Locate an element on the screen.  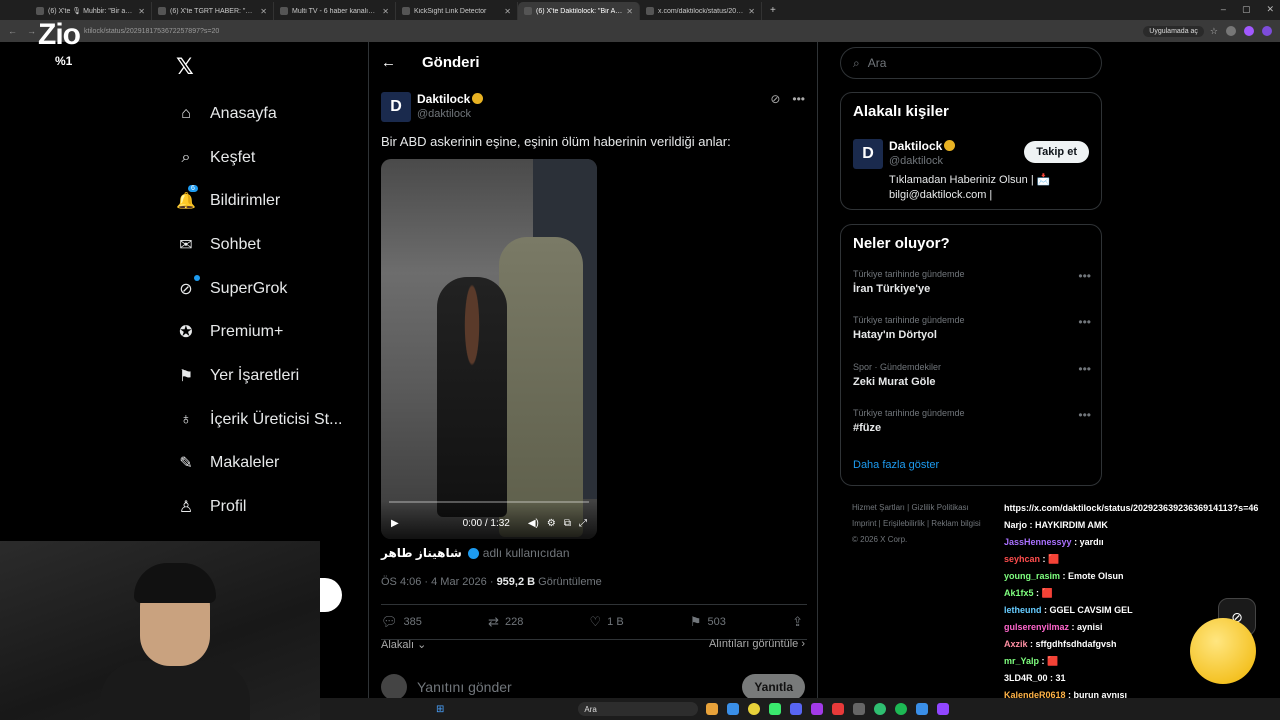
fullscreen-icon: ⤢ is located at coordinates (583, 523).